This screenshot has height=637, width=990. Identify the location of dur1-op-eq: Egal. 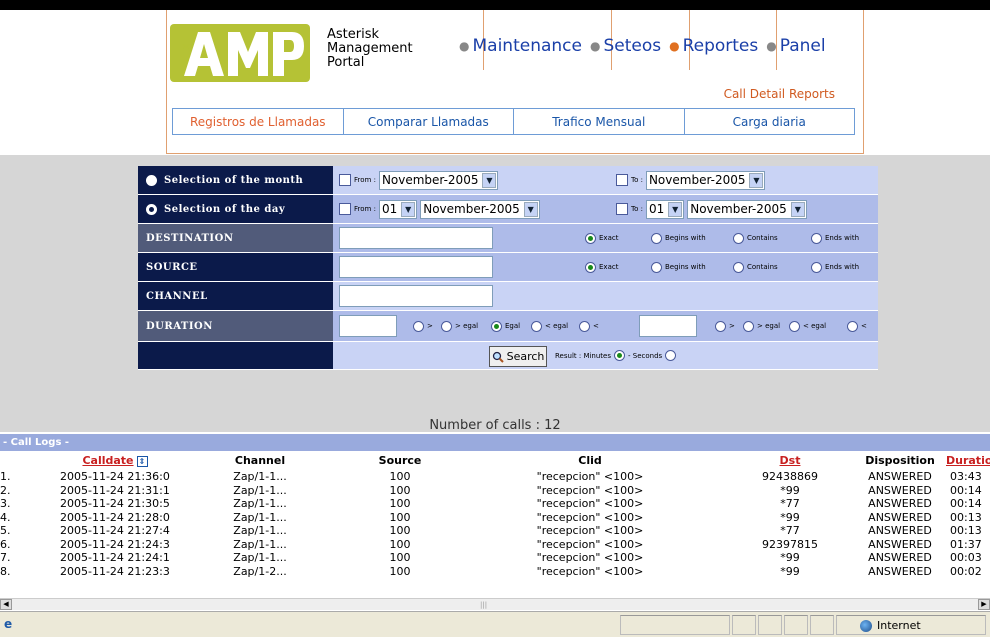
(505, 326).